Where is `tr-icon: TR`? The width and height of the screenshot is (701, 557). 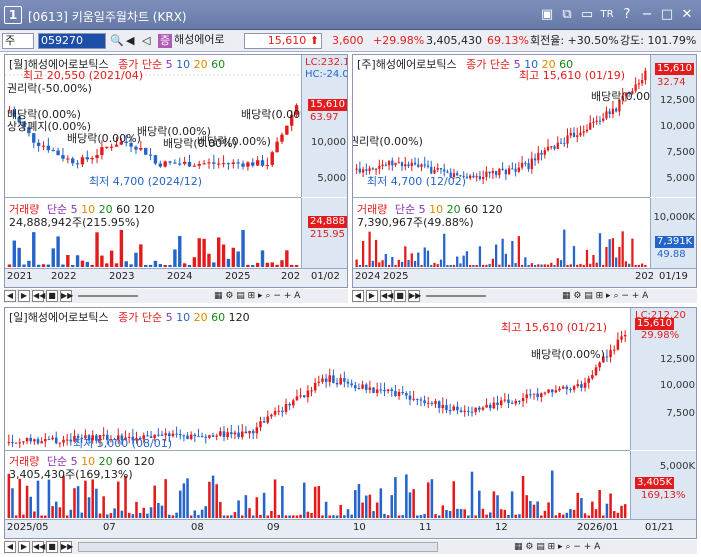
tr-icon: TR is located at coordinates (607, 15).